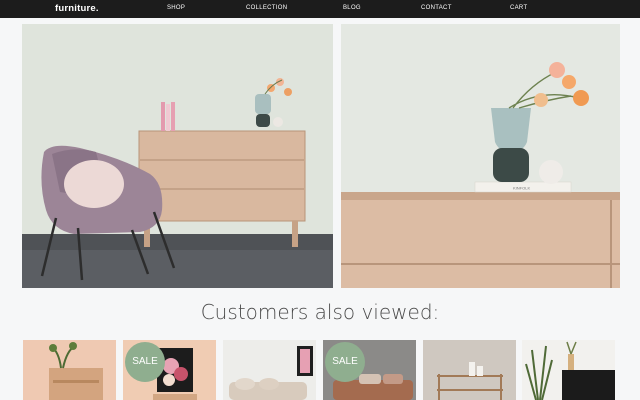 Image resolution: width=640 pixels, height=400 pixels. Describe the element at coordinates (176, 8) in the screenshot. I see `nav-shop: SHOP` at that location.